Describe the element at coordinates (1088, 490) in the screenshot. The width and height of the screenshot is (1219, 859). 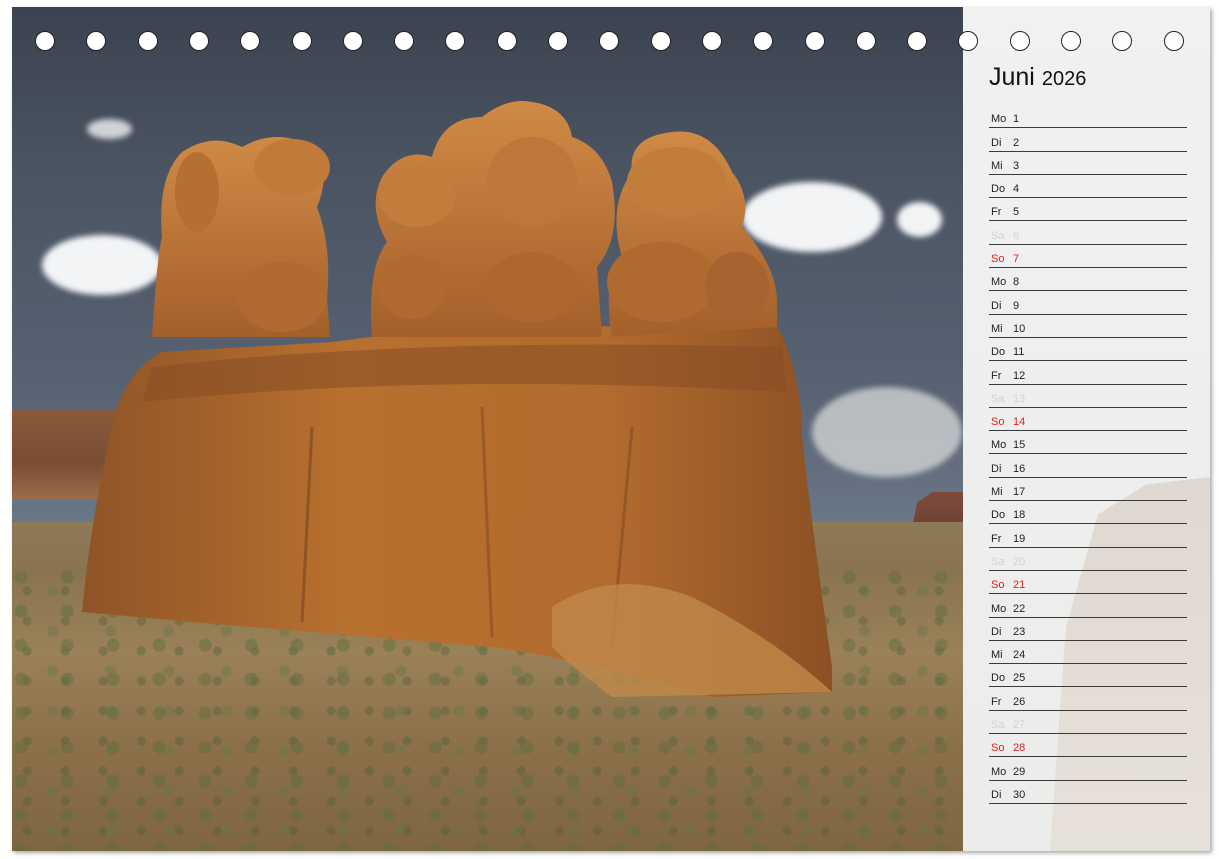
I see `day-row: Mi 17` at that location.